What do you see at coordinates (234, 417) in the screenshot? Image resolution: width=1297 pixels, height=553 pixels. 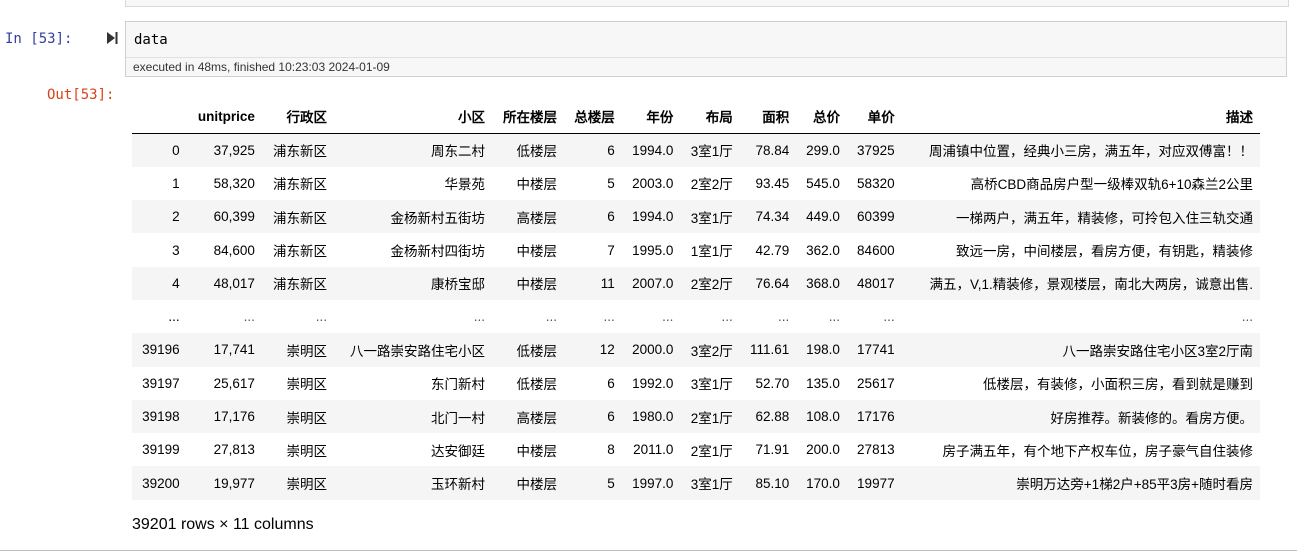 I see `table-cell: 17,176` at bounding box center [234, 417].